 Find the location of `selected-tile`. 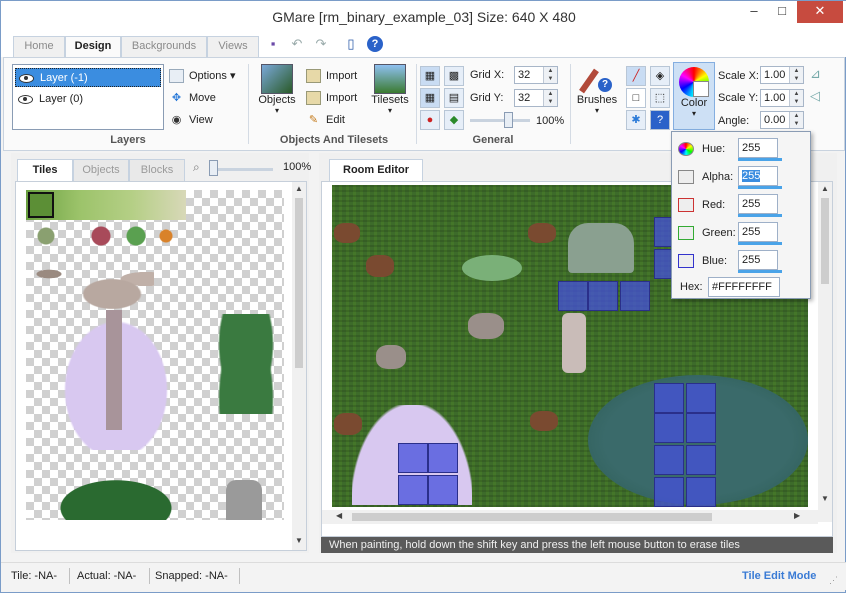

selected-tile is located at coordinates (41, 205).